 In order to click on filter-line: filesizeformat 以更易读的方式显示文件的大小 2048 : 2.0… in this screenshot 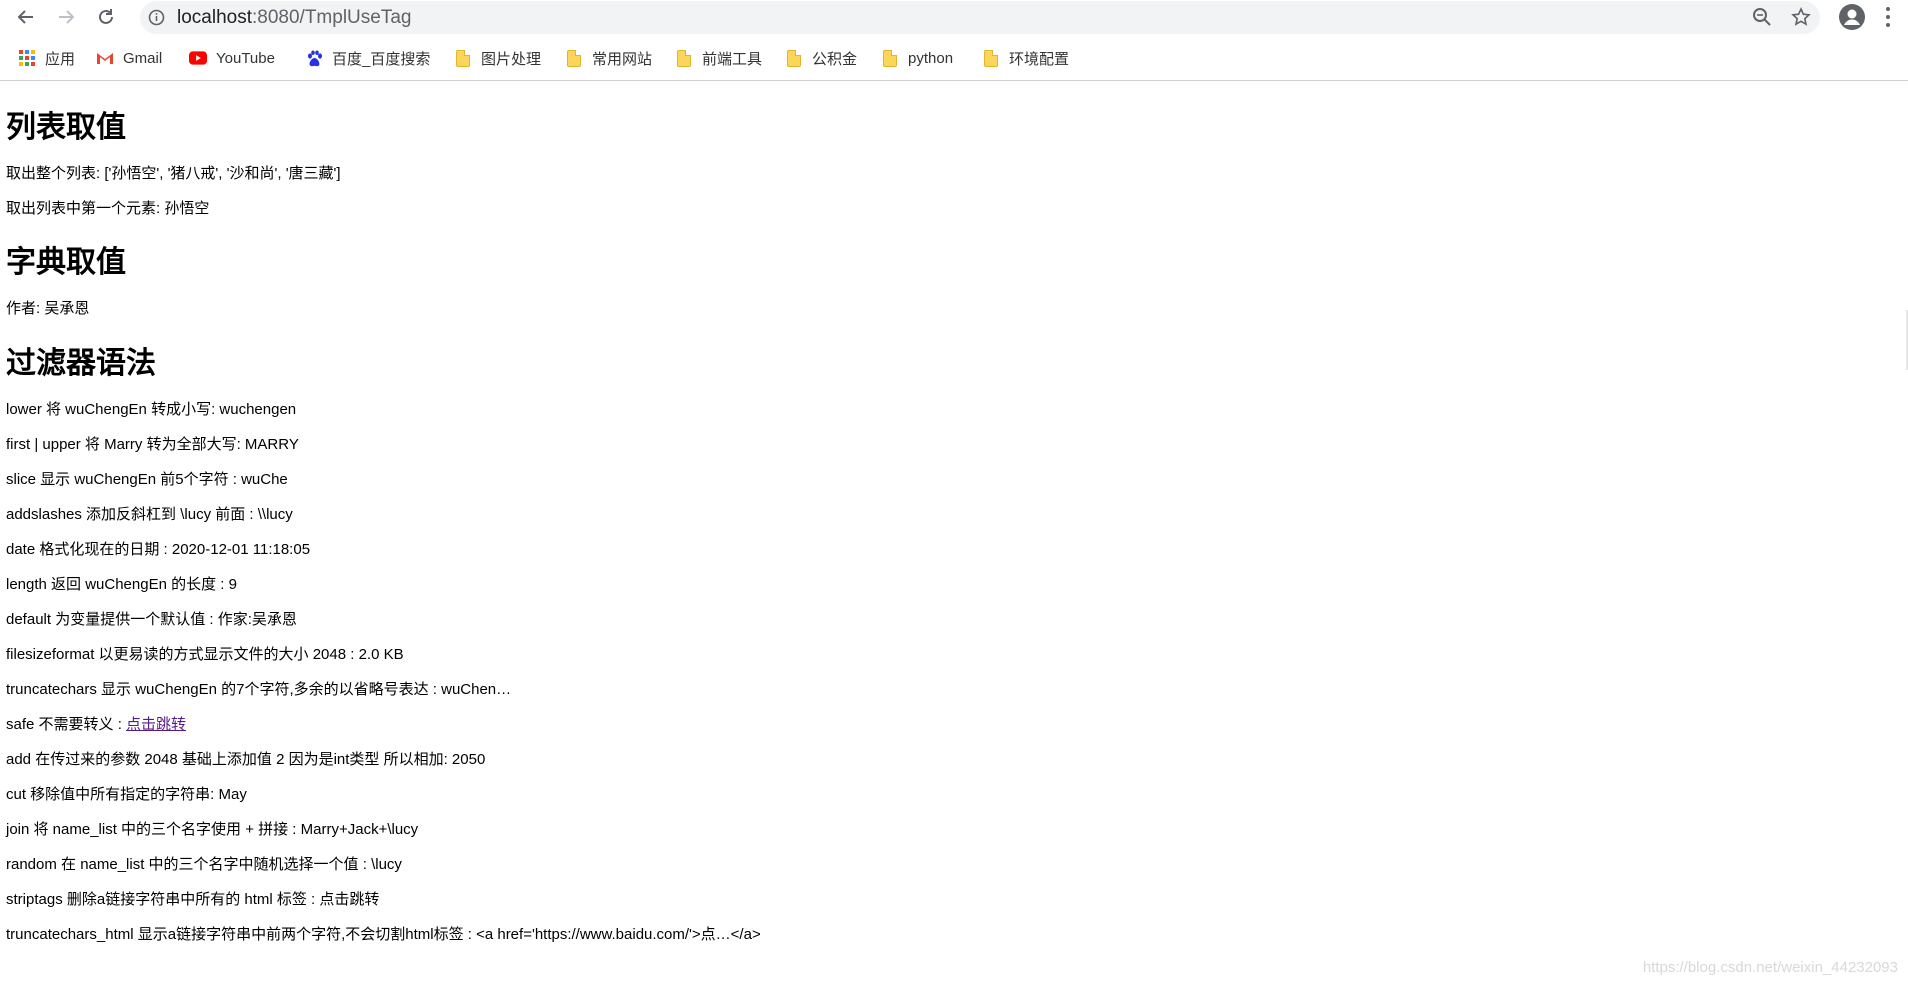, I will do `click(205, 654)`.